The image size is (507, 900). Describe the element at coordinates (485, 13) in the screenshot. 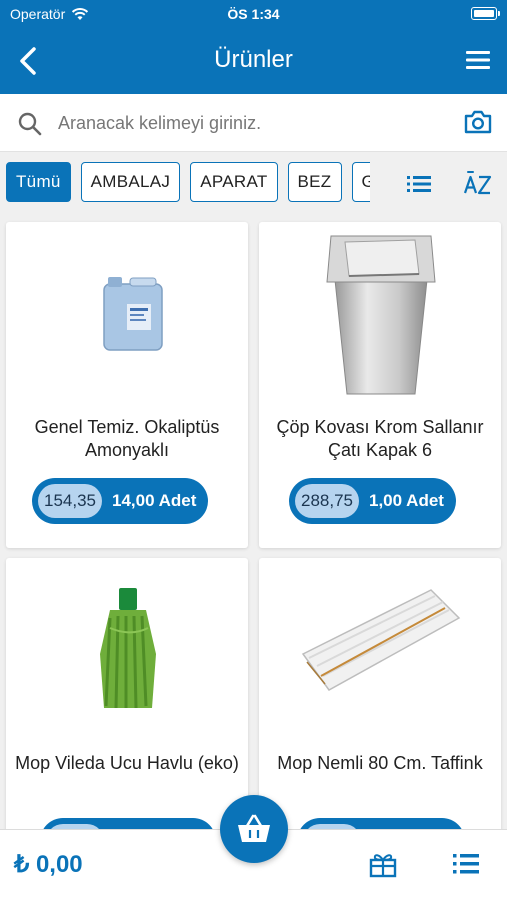

I see `battery-icon` at that location.